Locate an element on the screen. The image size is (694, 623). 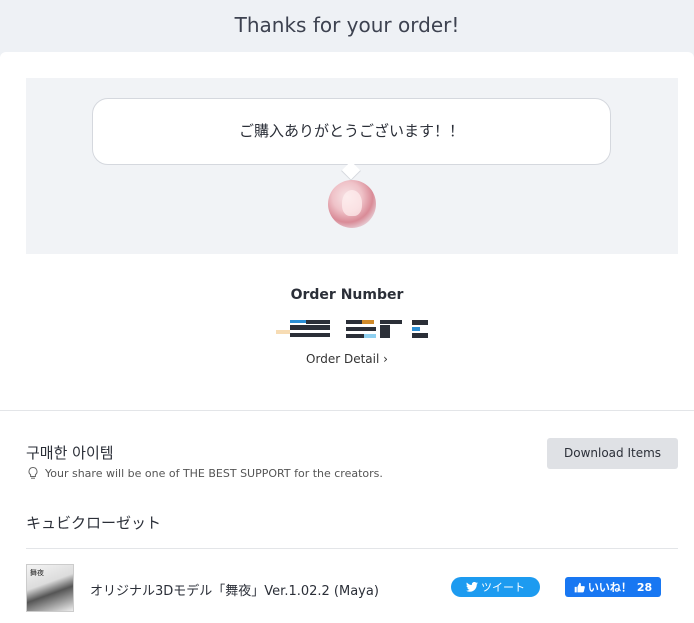
page-header: Thanks for your order! is located at coordinates (347, 26).